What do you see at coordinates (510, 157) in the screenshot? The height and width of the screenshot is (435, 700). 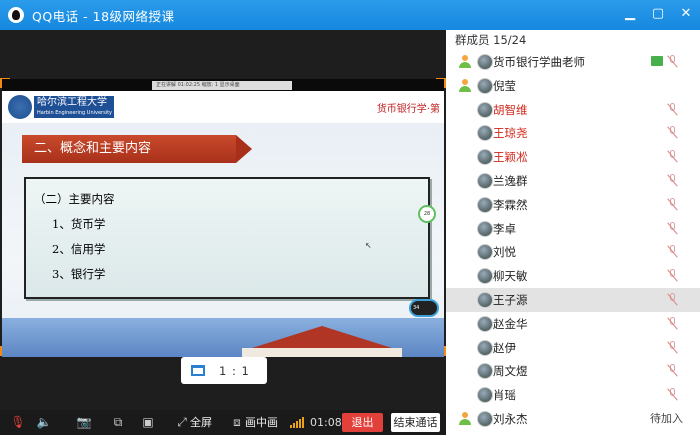 I see `member-name: 王颖凇` at bounding box center [510, 157].